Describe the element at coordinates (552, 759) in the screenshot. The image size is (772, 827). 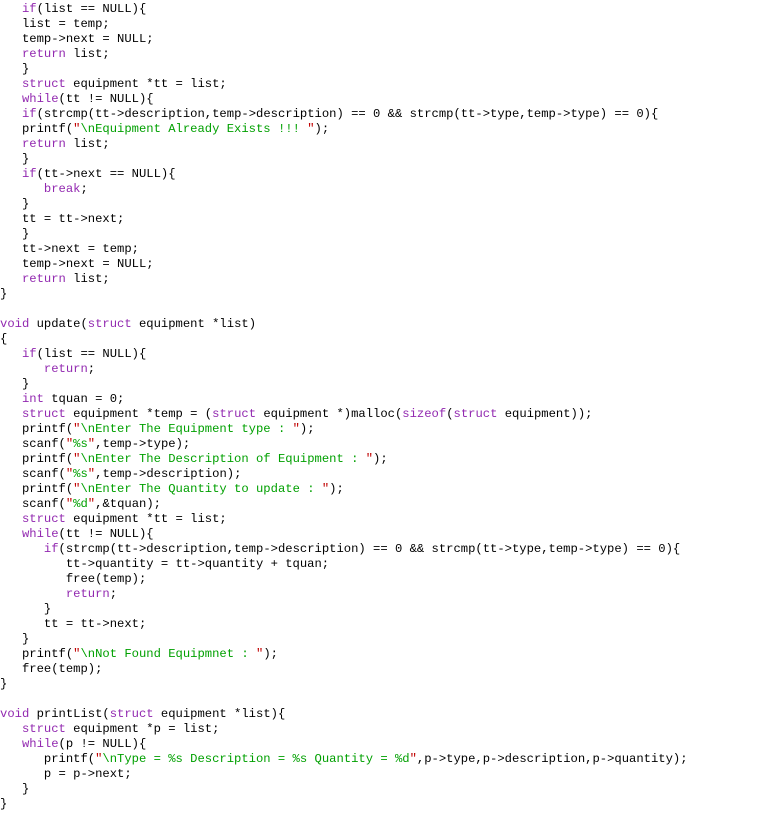
I see `code-token-plain: ,p->type,p->description,p->quantity);` at that location.